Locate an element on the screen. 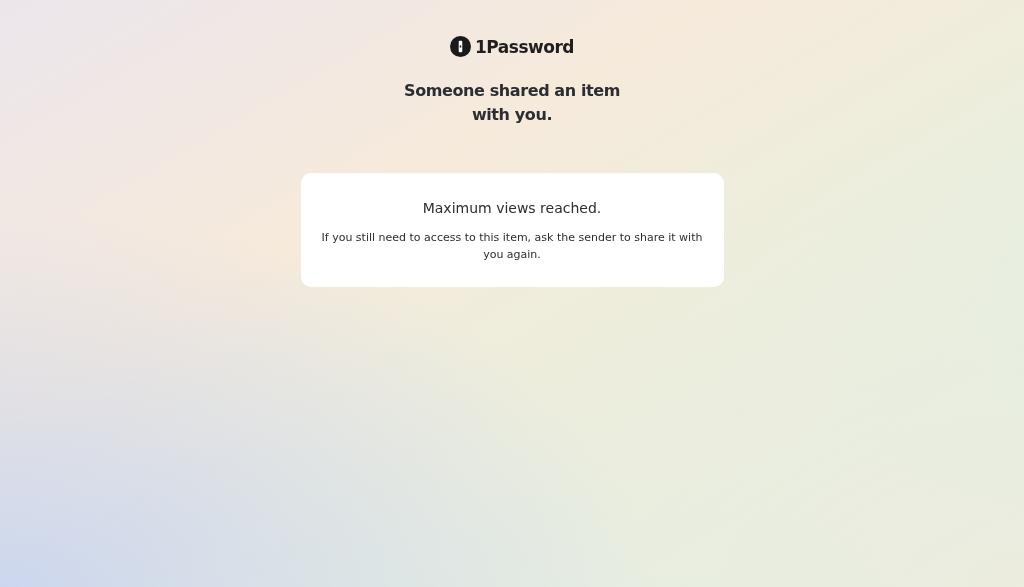 The image size is (1024, 587). card-title: Maximum views reached. is located at coordinates (512, 208).